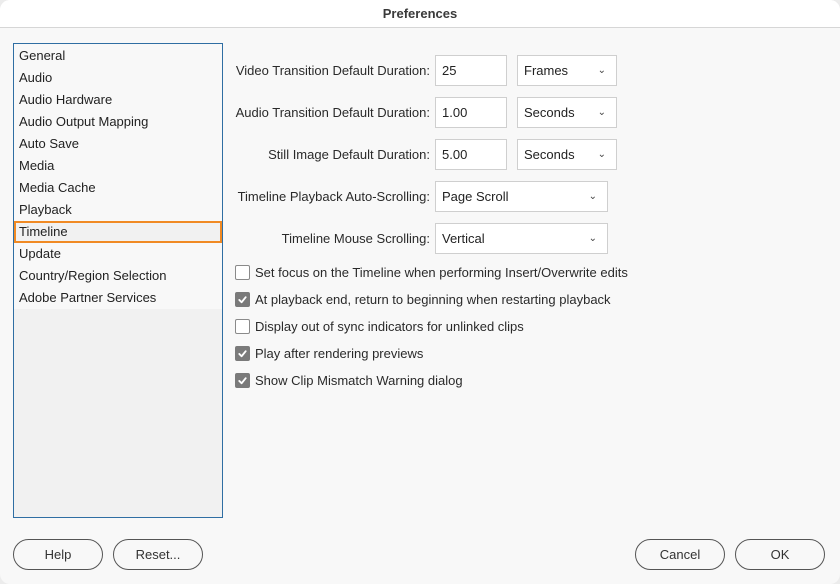  Describe the element at coordinates (546, 70) in the screenshot. I see `video-transition-unit-value: Frames` at that location.